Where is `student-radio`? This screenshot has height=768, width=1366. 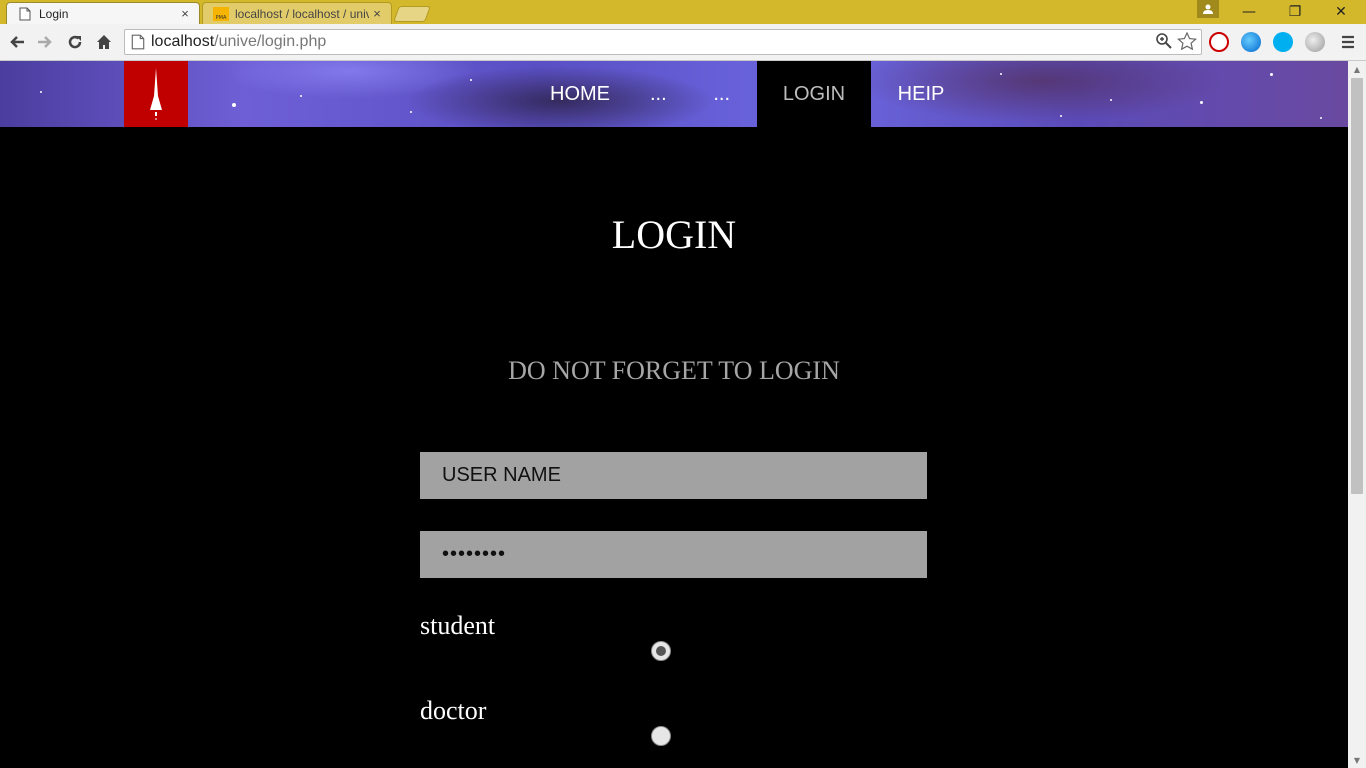 student-radio is located at coordinates (661, 651).